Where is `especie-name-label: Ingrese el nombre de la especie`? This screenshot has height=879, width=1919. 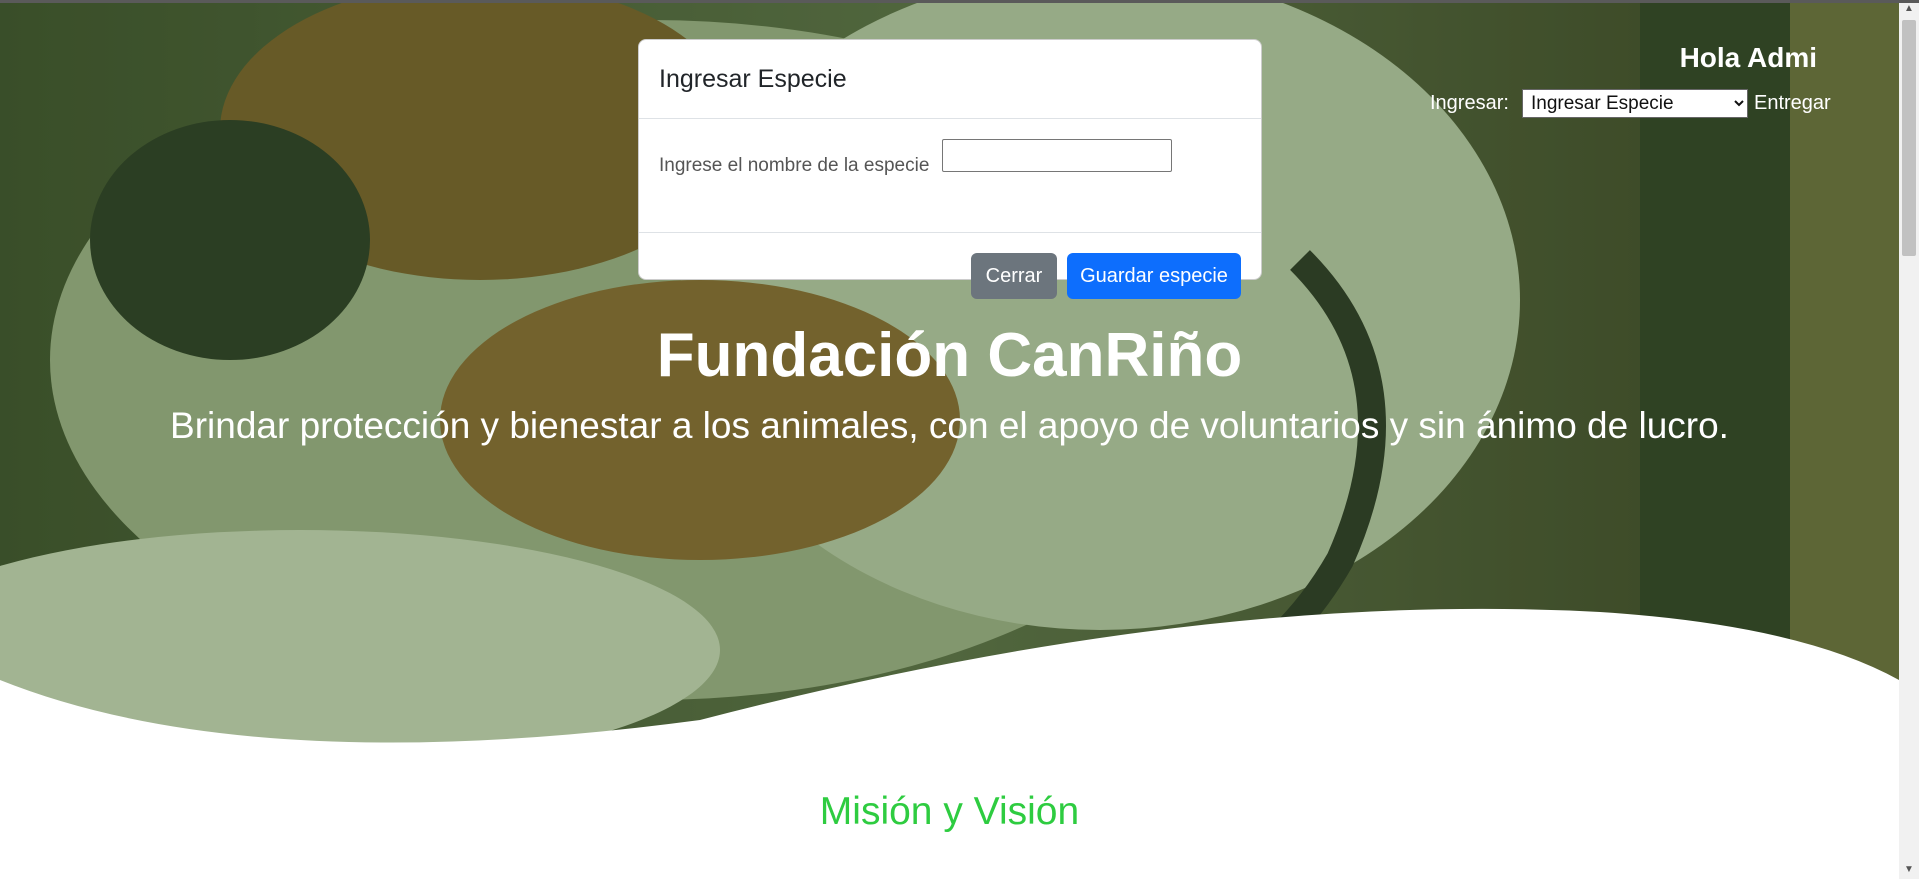 especie-name-label: Ingrese el nombre de la especie is located at coordinates (794, 165).